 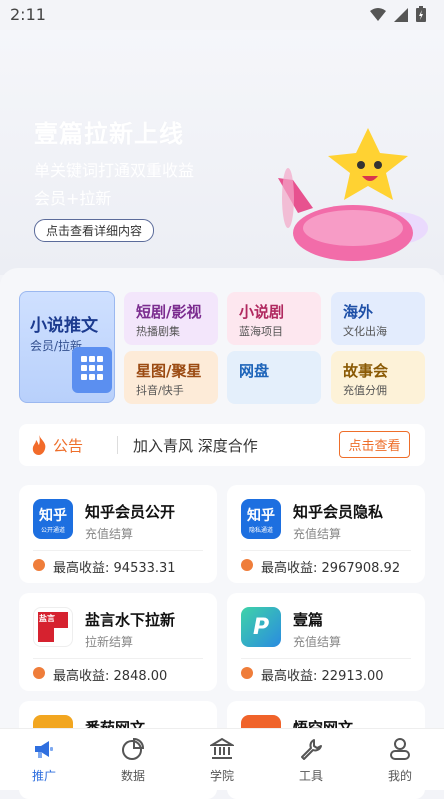 I want to click on megaphone-icon, so click(x=44, y=749).